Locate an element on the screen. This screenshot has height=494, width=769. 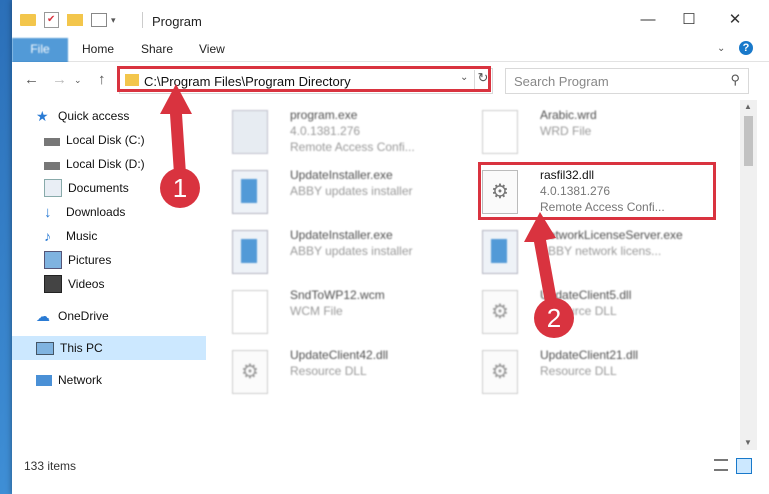
close-button: ✕ is located at coordinates (735, 20).